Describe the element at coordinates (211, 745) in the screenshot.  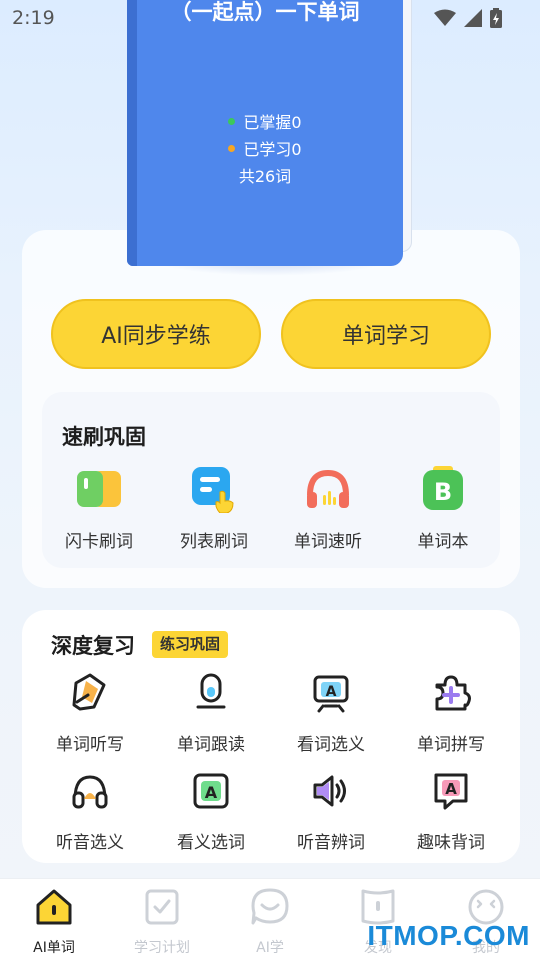
I see `deep-item-label: 单词跟读` at that location.